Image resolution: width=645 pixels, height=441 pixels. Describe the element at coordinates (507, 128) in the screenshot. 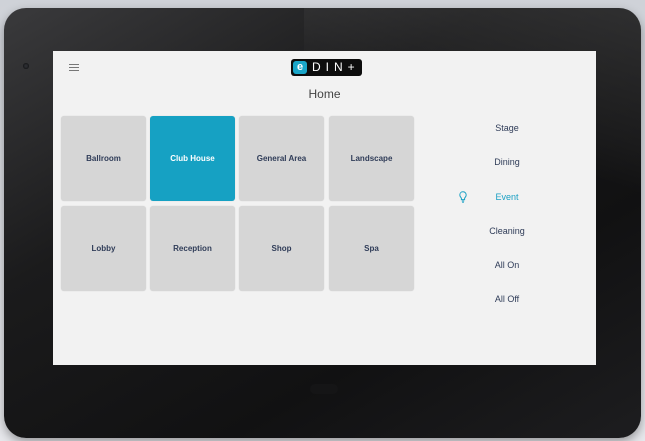

I see `scene-stage: Stage` at that location.